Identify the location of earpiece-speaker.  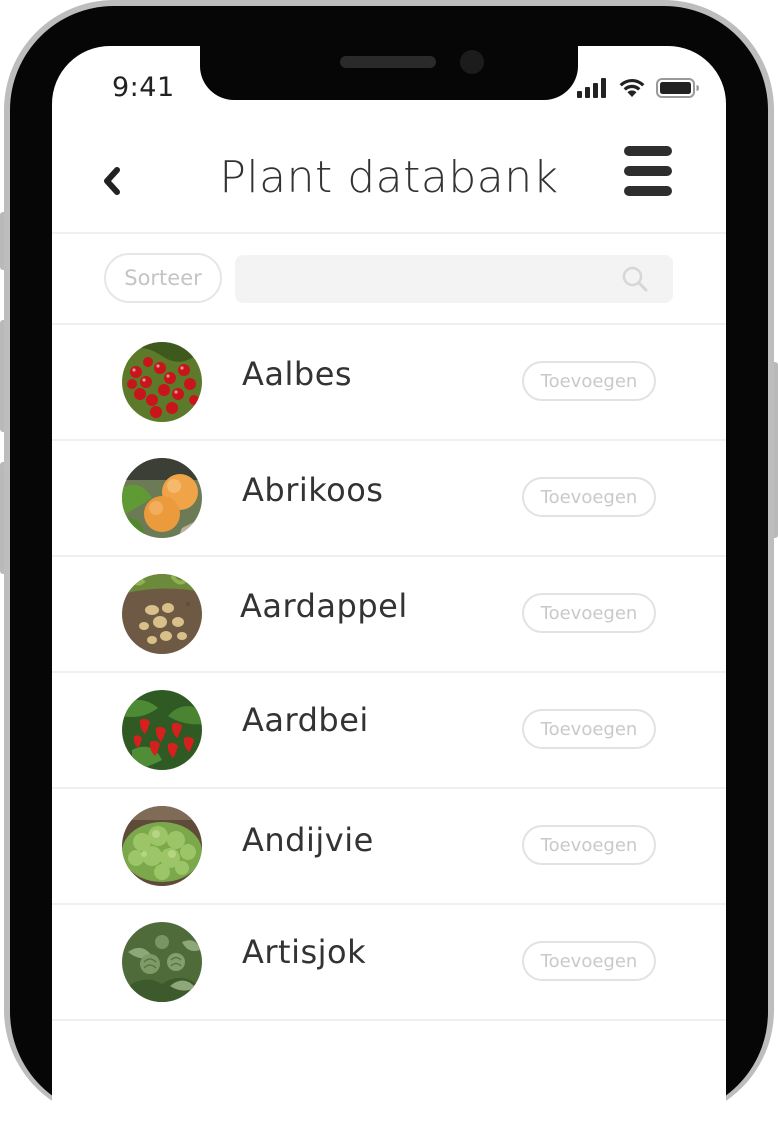
(388, 62).